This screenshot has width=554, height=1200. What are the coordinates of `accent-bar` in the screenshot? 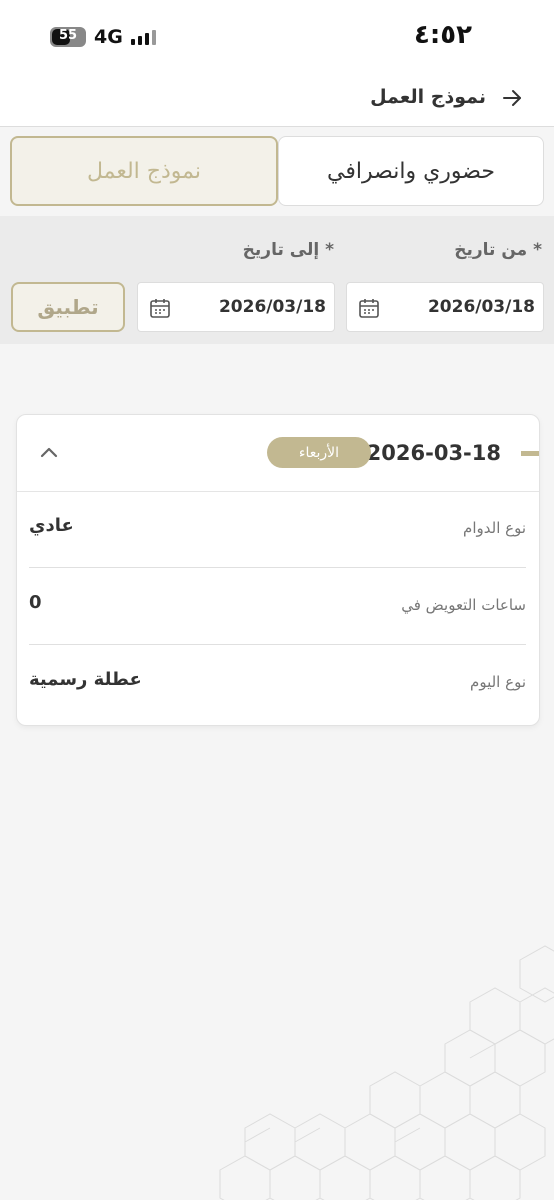 It's located at (530, 453).